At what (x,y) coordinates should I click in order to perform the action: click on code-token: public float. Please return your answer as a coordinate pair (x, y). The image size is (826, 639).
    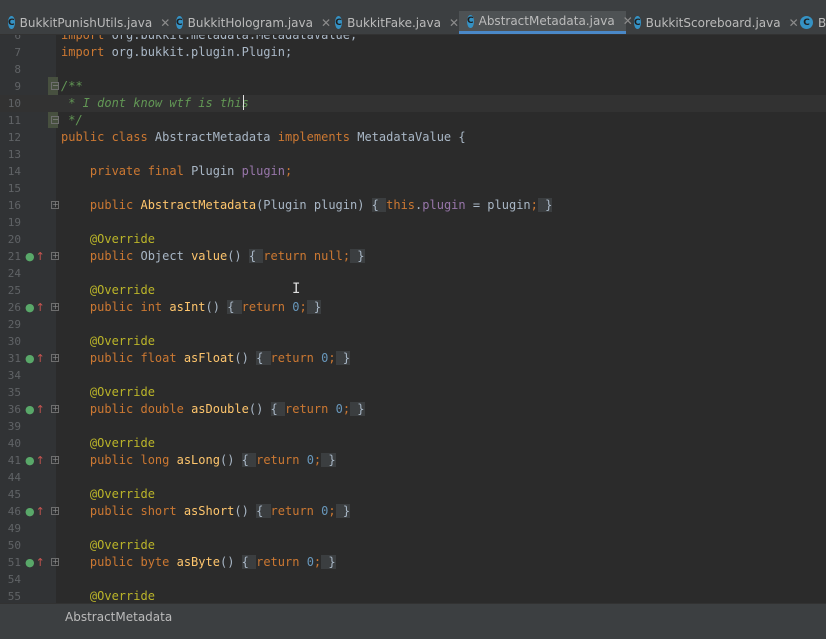
    Looking at the image, I should click on (136, 358).